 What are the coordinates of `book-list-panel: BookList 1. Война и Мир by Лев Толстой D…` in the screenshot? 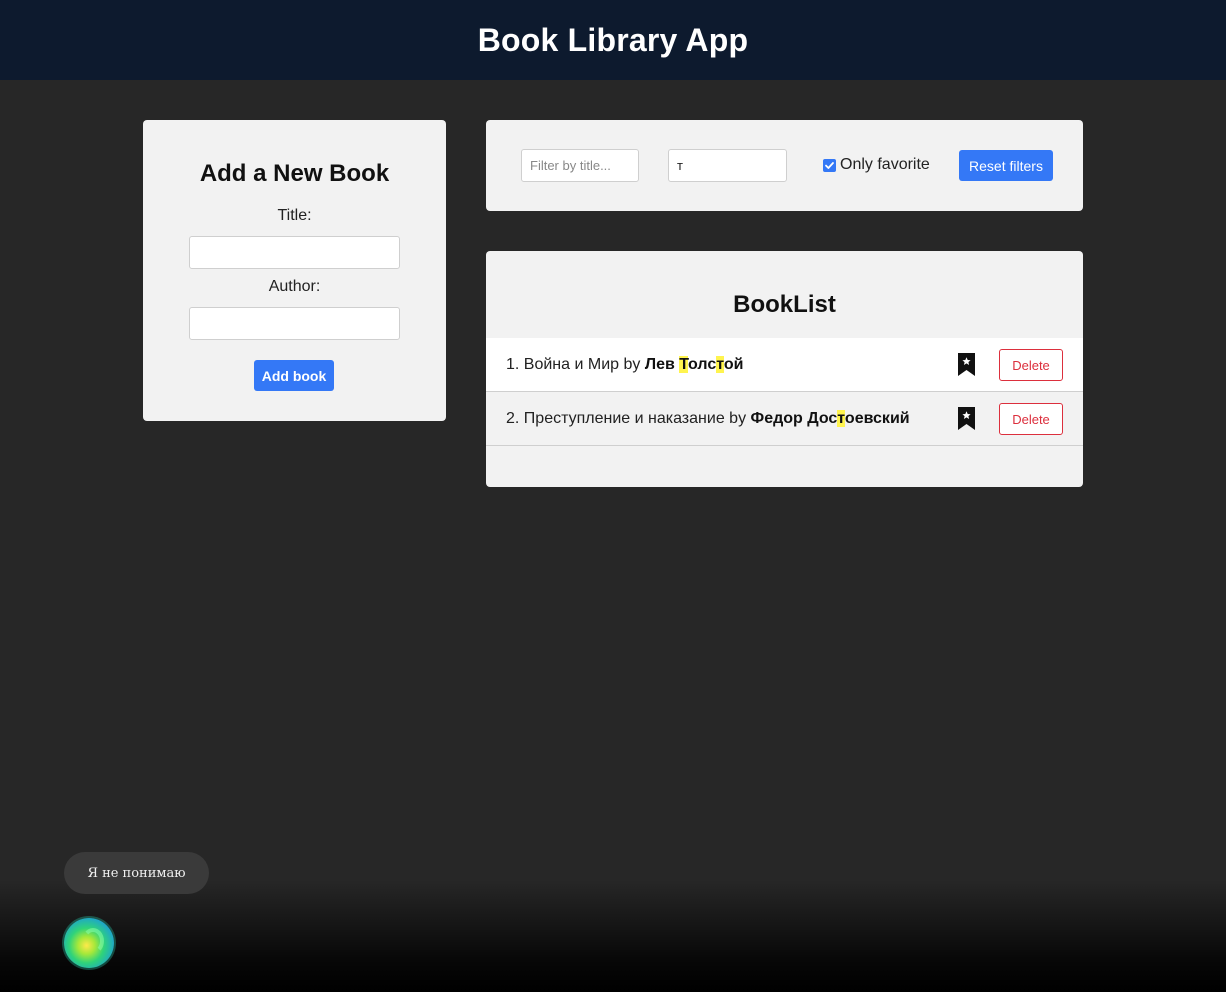 It's located at (784, 369).